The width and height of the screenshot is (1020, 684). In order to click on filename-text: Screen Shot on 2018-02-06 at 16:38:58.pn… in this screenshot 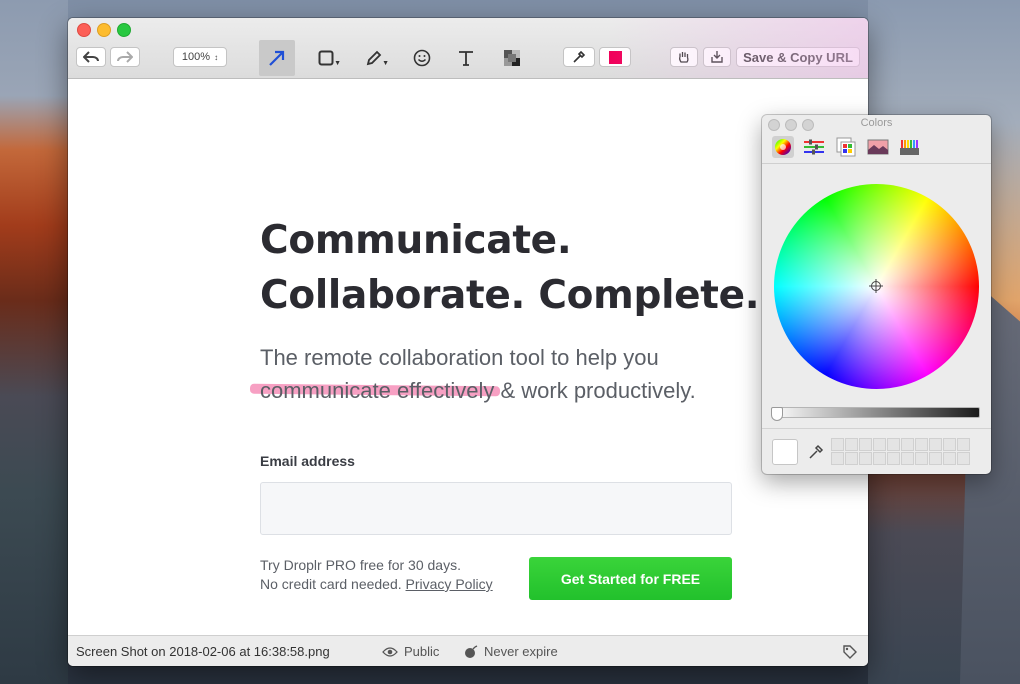, I will do `click(203, 651)`.